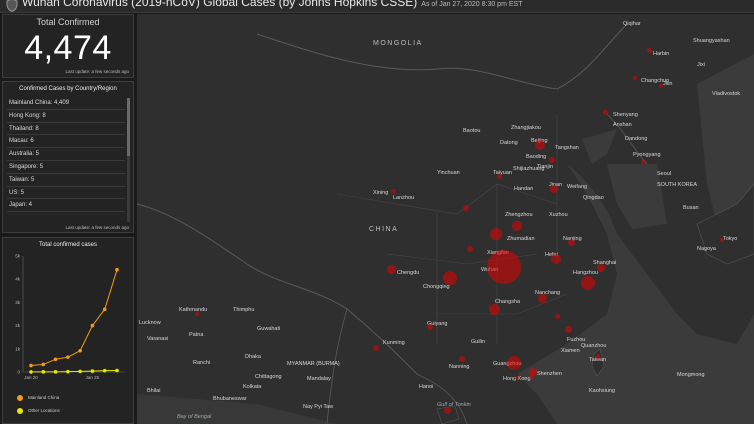 This screenshot has height=424, width=754. I want to click on city-label: Kunming, so click(394, 343).